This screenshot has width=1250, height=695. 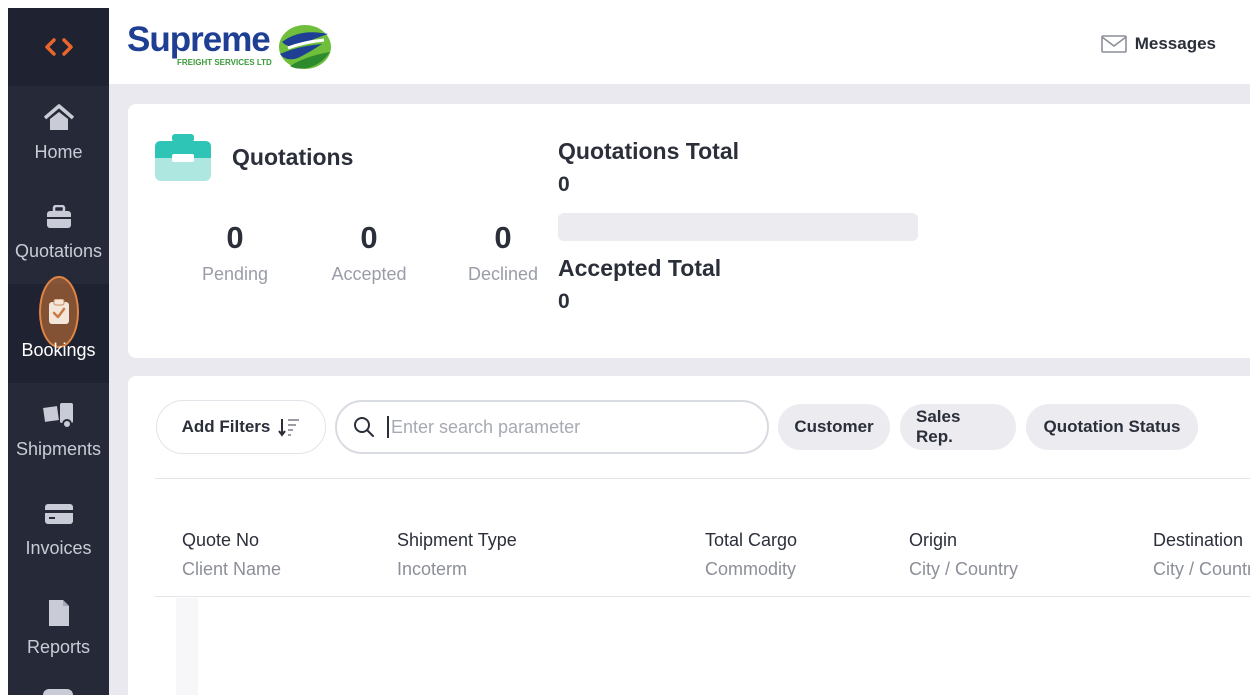 I want to click on sidebar-item-partial-icon, so click(x=58, y=692).